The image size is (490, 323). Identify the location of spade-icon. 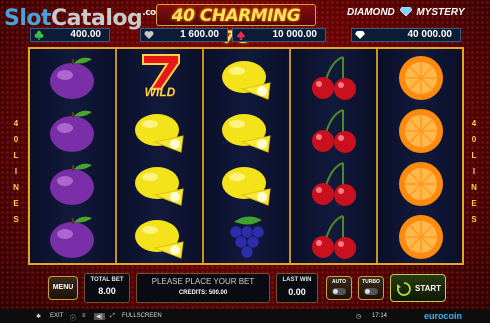
(241, 35).